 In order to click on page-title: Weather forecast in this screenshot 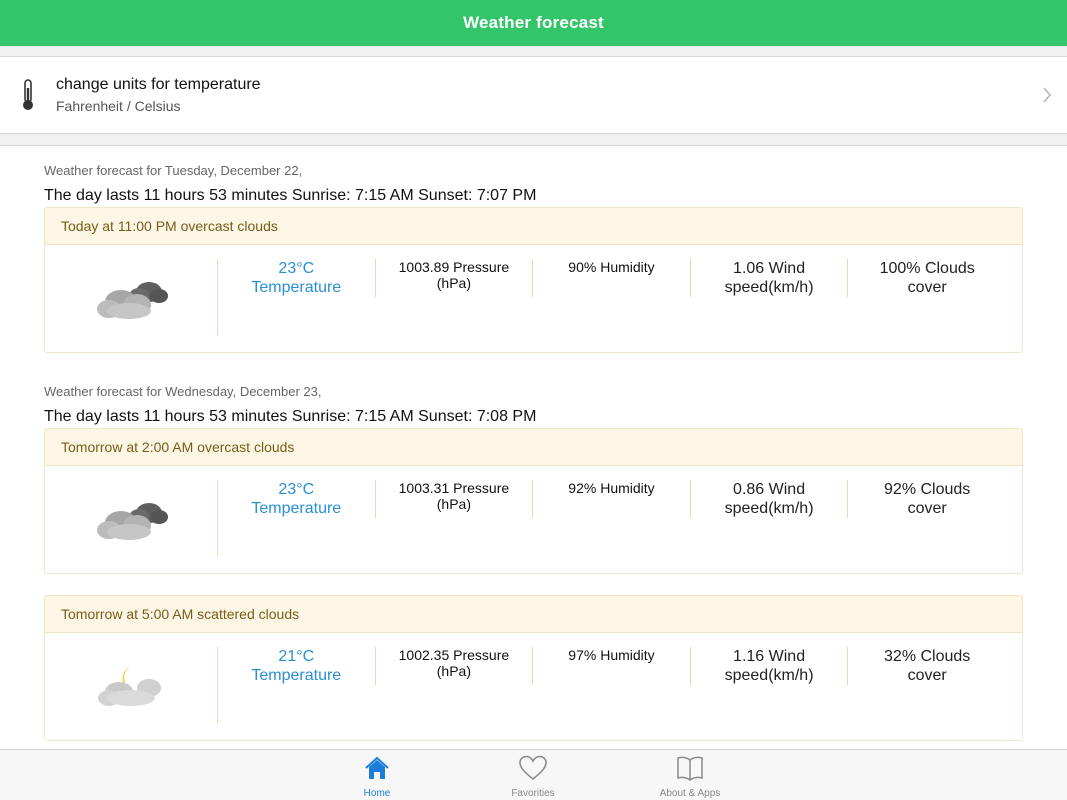, I will do `click(533, 22)`.